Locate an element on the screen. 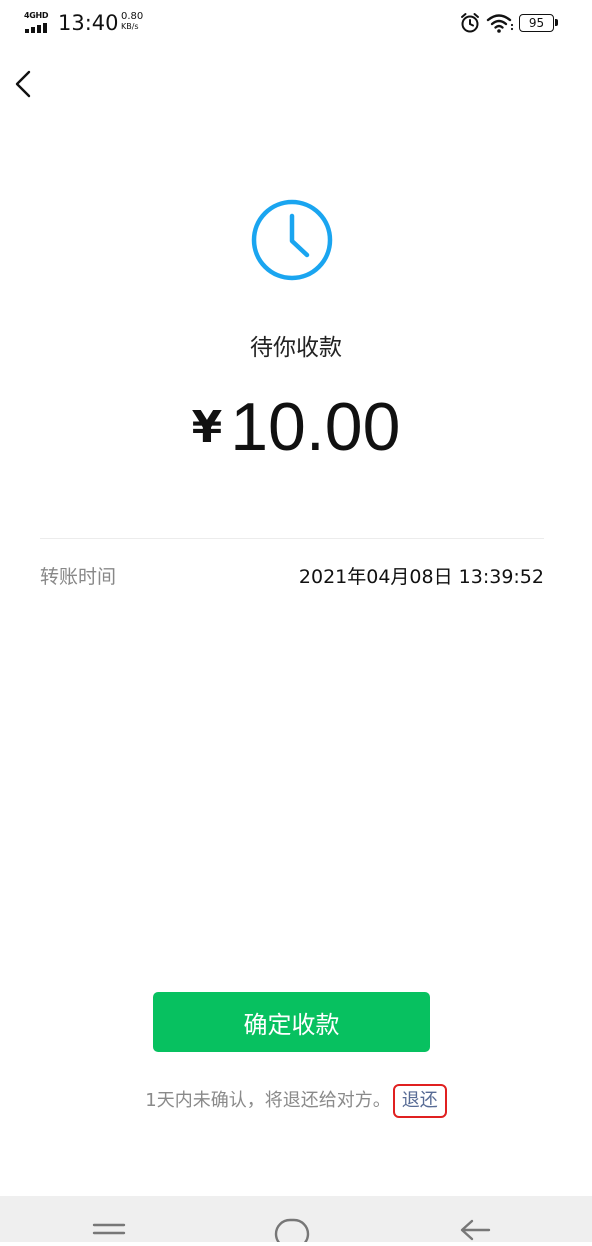  chevron-left-icon is located at coordinates (23, 84).